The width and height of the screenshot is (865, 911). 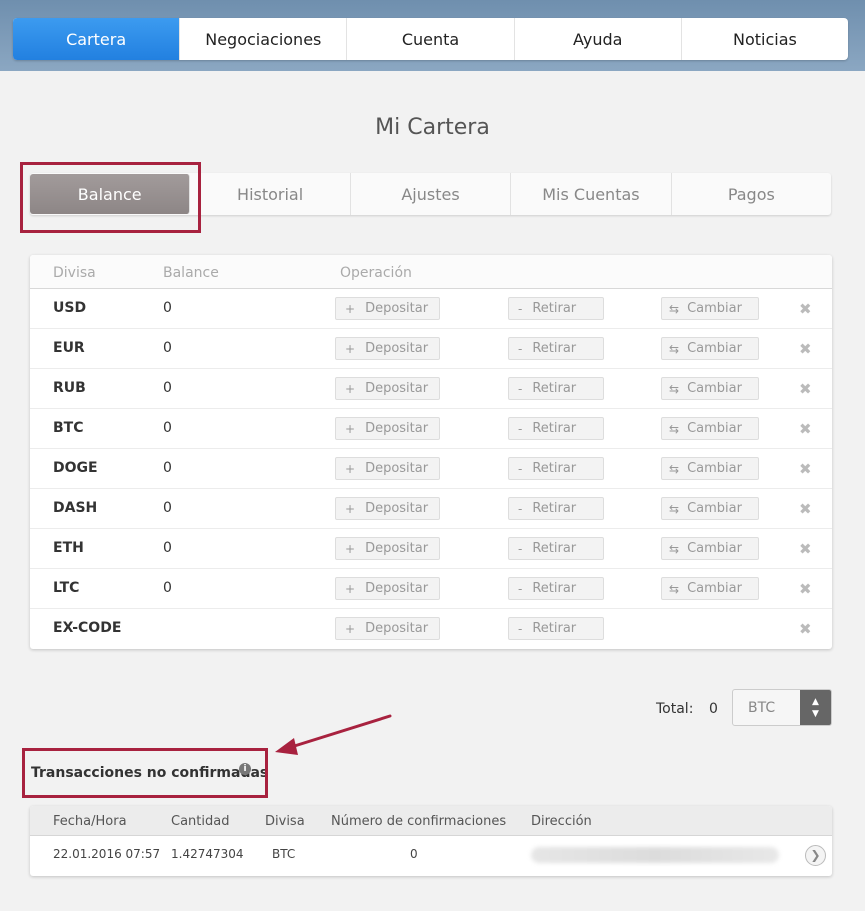 I want to click on tab-pagos: Pagos, so click(x=751, y=194).